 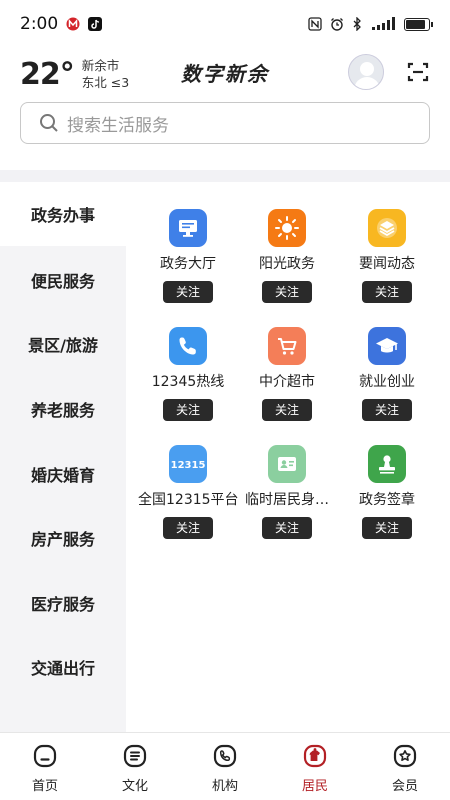 I want to click on service-hotline: 12345热线 关注, so click(x=188, y=382).